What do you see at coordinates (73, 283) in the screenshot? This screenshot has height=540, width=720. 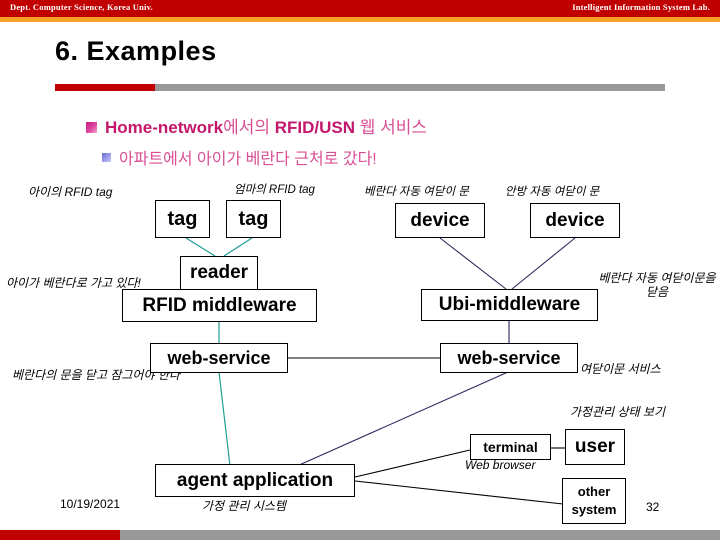 I see `label-reader-note: 아이가 베란다로 가고 있다!` at bounding box center [73, 283].